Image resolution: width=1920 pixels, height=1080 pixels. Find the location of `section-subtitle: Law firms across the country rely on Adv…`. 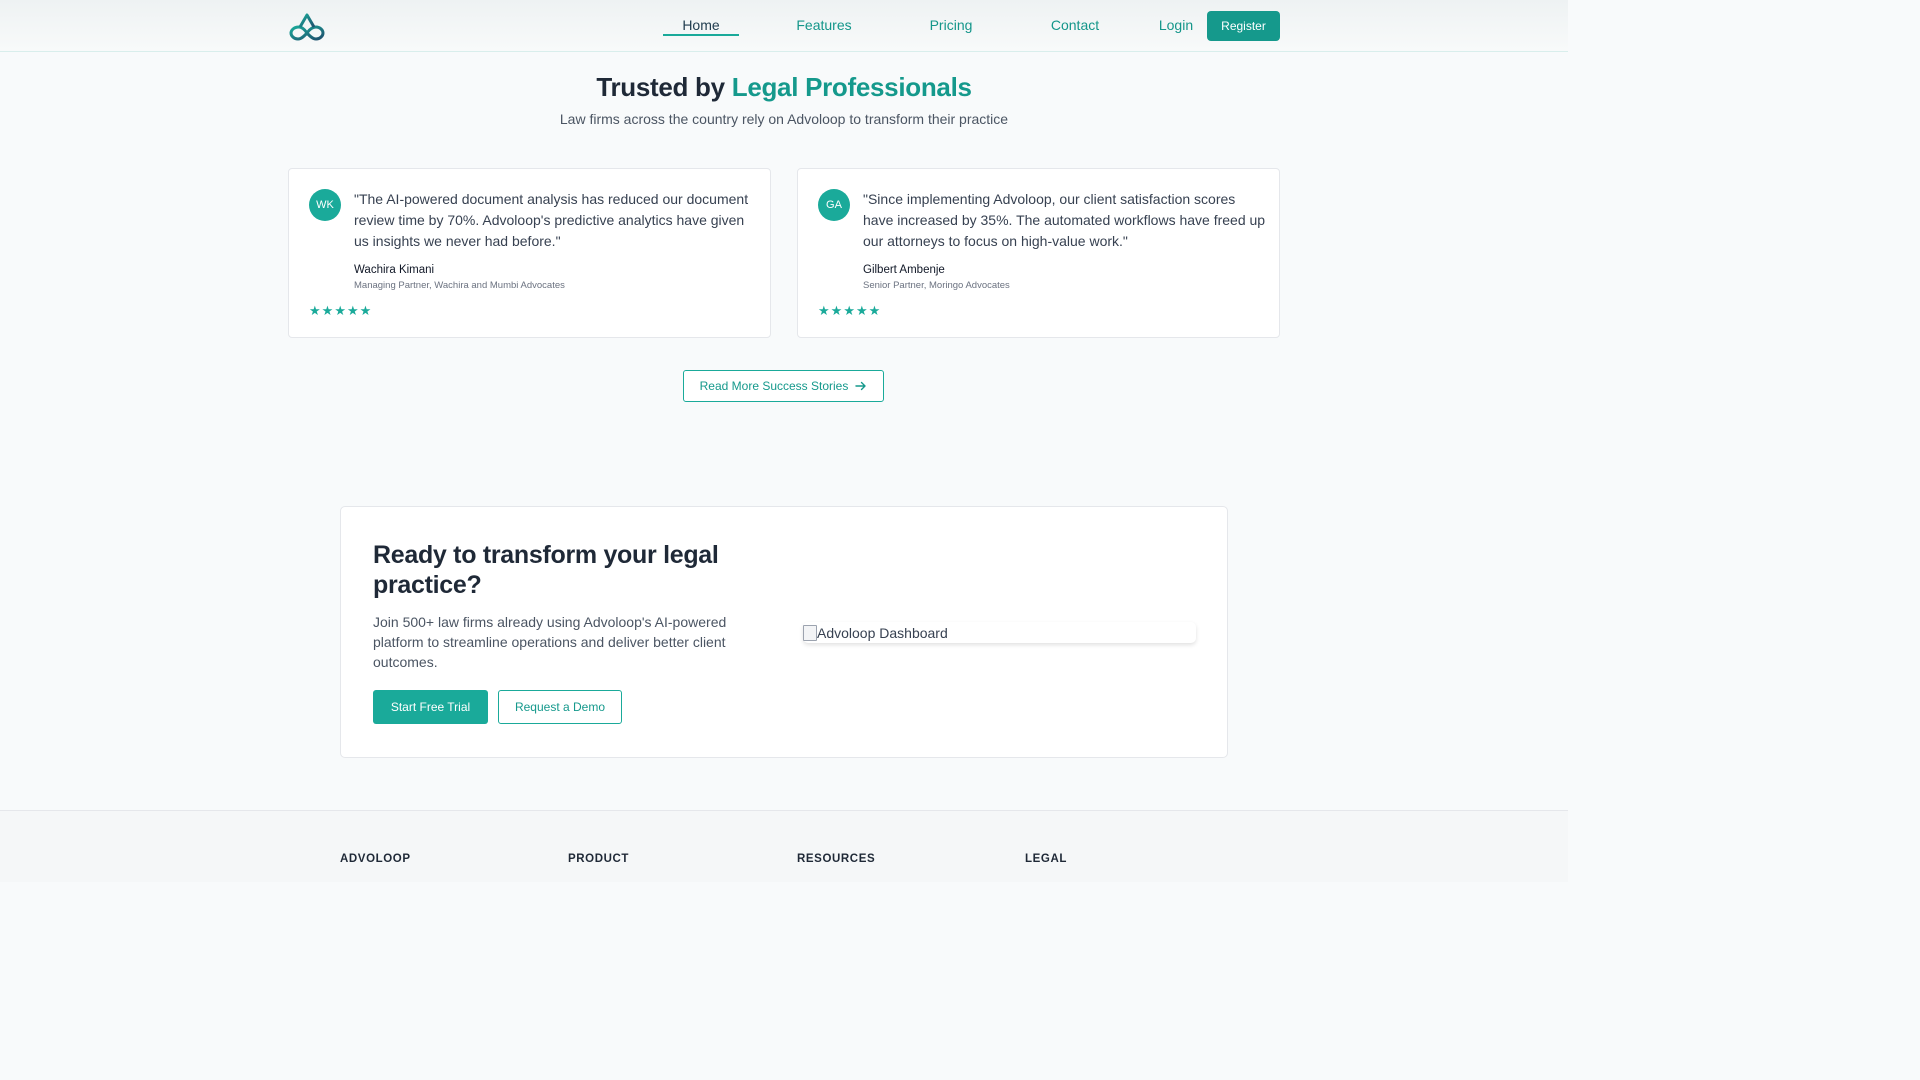

section-subtitle: Law firms across the country rely on Adv… is located at coordinates (784, 119).